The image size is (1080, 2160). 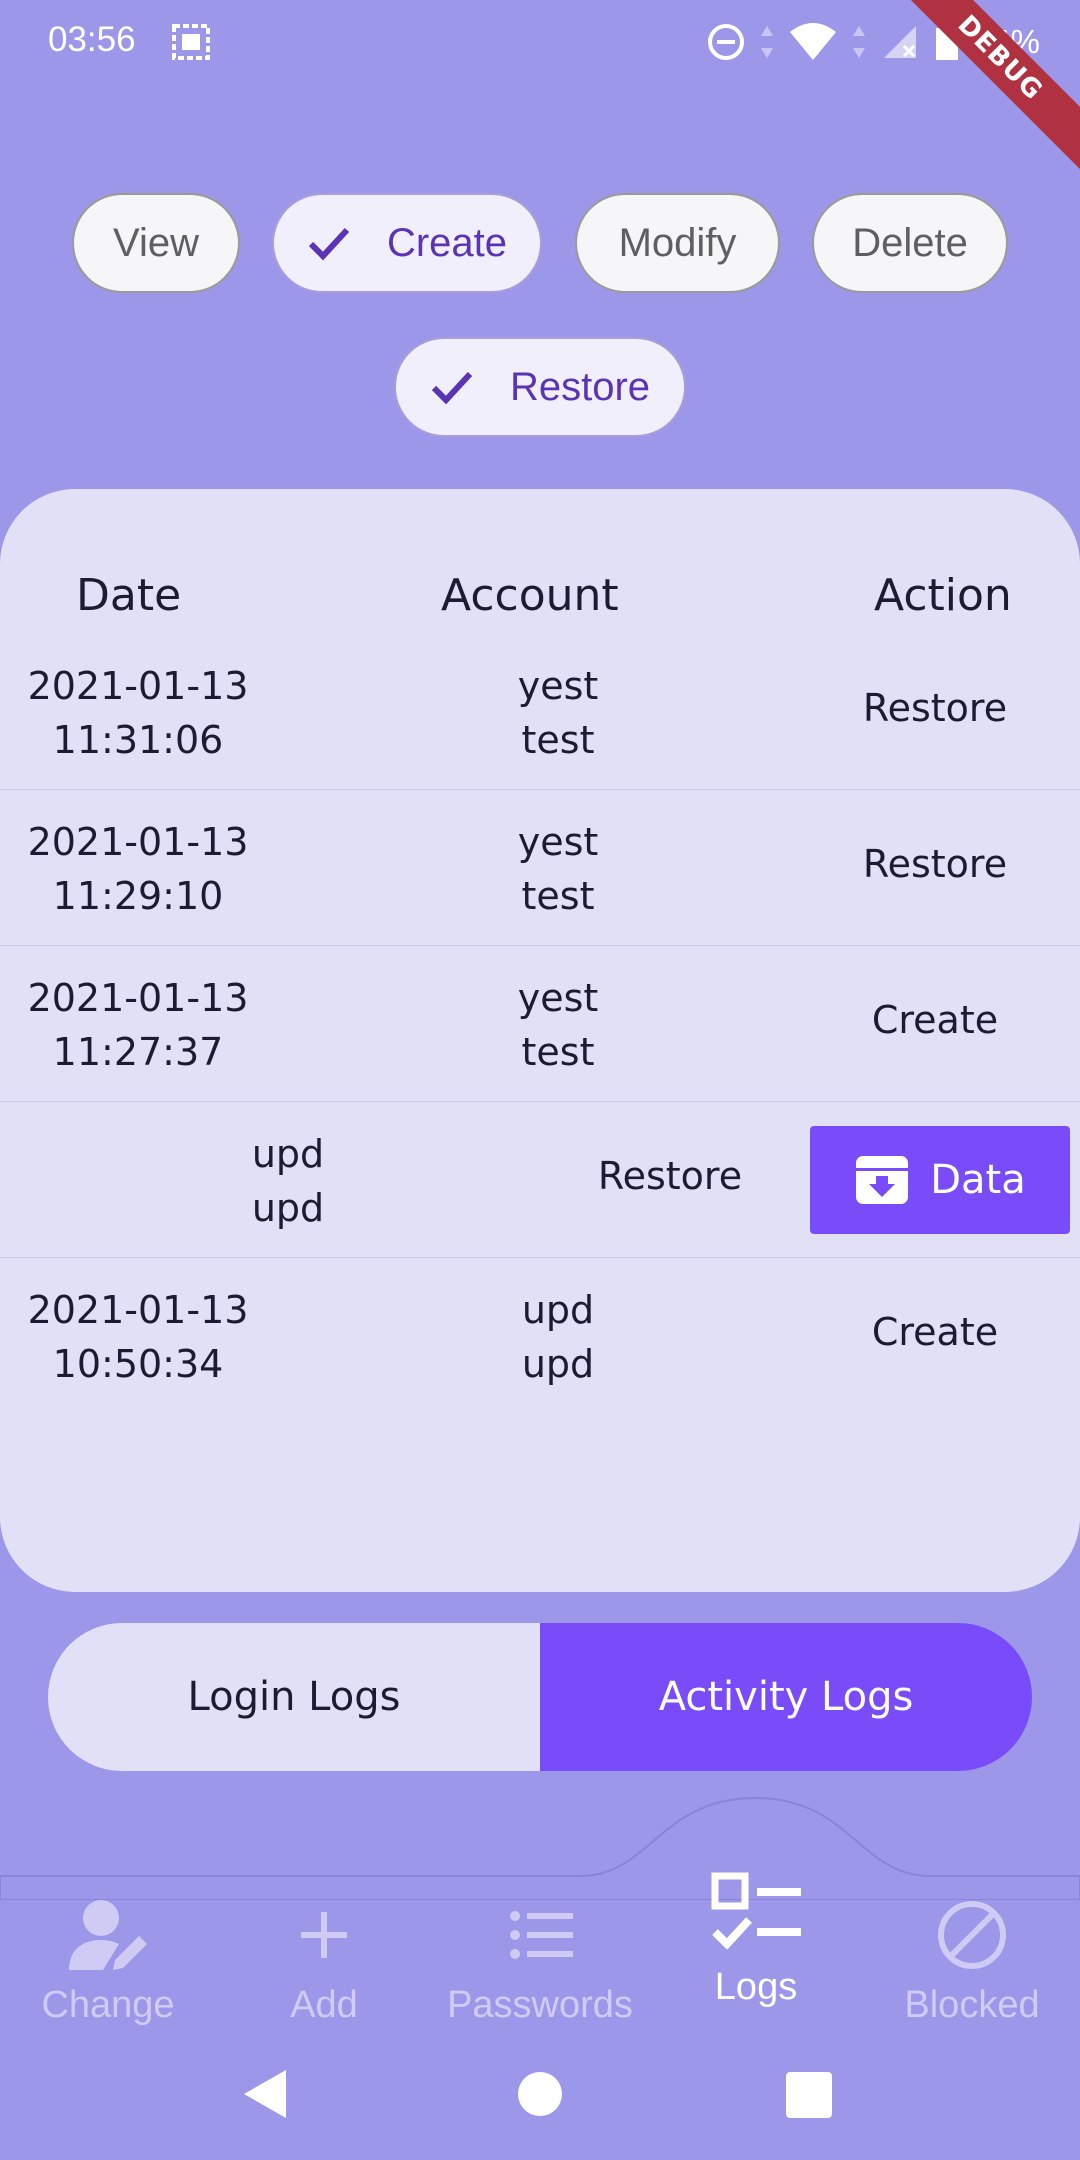 What do you see at coordinates (447, 242) in the screenshot?
I see `chip-label: Create` at bounding box center [447, 242].